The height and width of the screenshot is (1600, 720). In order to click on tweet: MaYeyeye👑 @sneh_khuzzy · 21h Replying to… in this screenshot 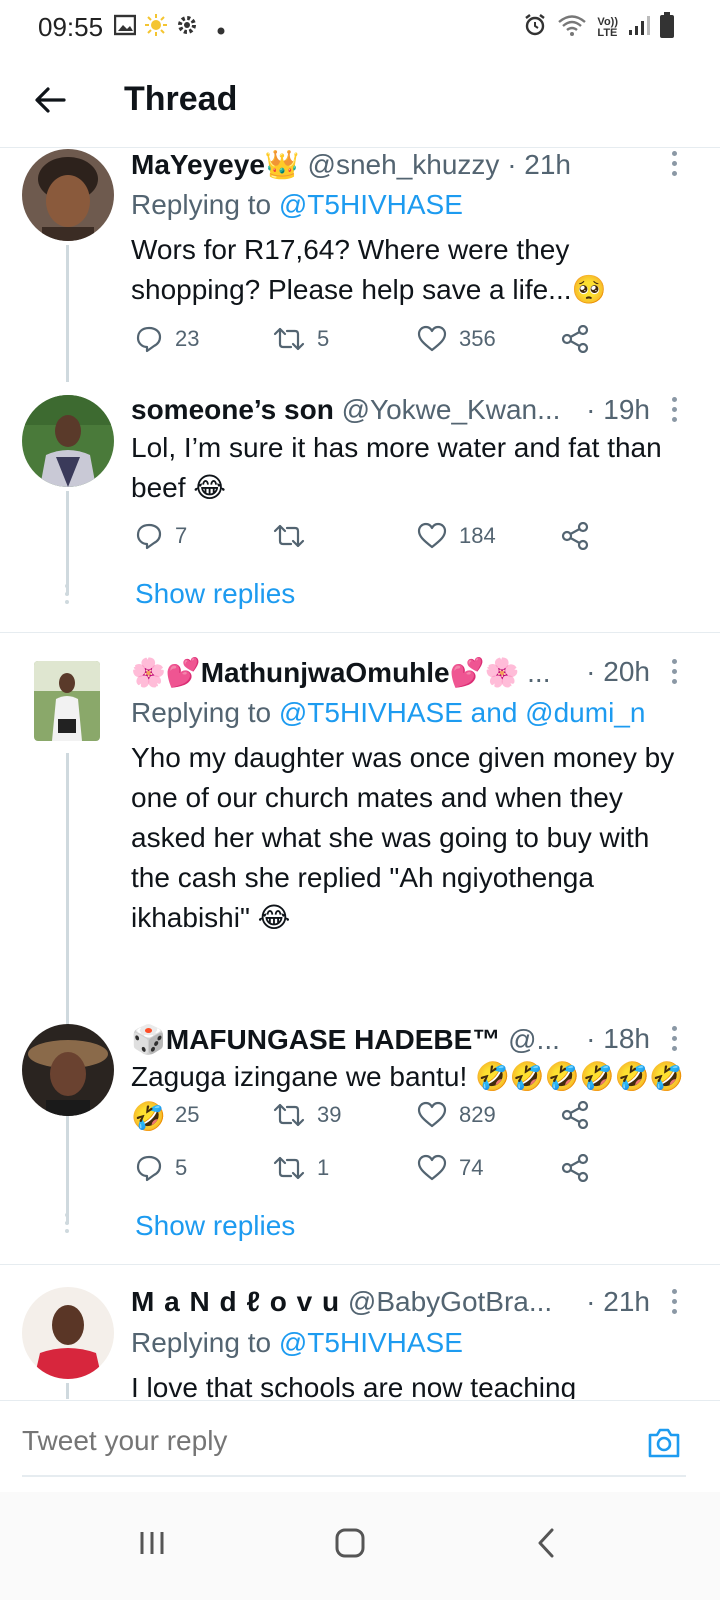, I will do `click(360, 265)`.